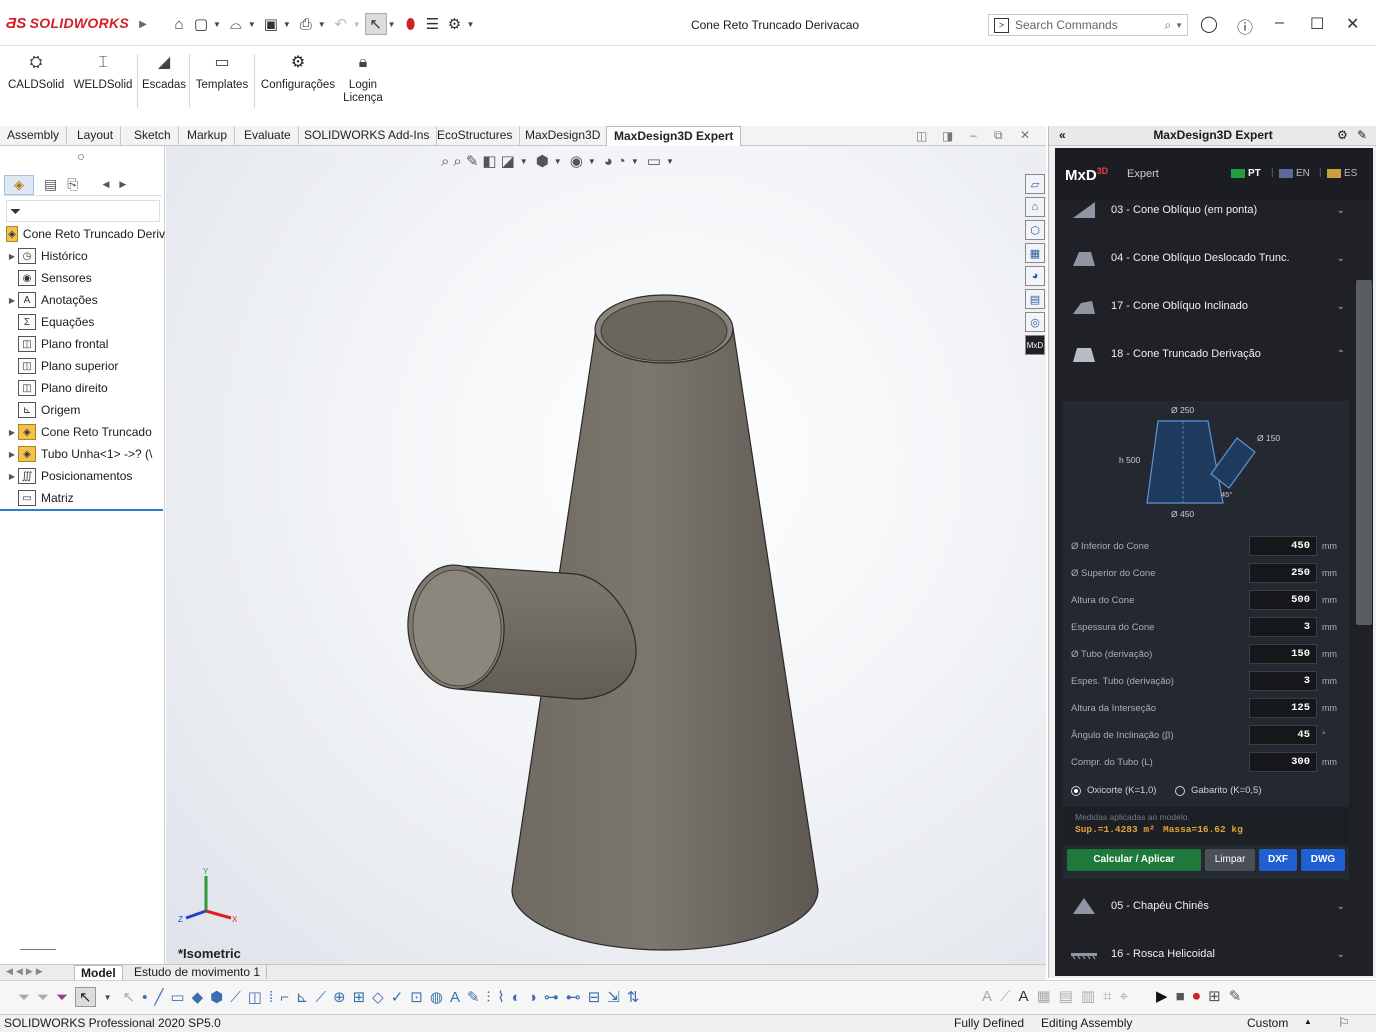  What do you see at coordinates (1308, 1021) in the screenshot?
I see `units-caret-icon: ▲` at bounding box center [1308, 1021].